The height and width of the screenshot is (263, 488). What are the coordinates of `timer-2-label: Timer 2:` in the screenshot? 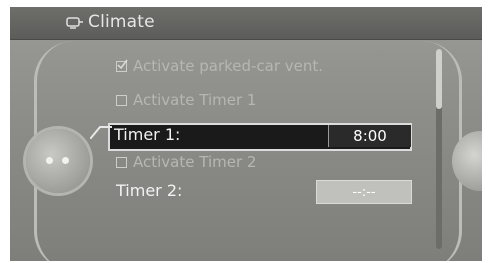 It's located at (149, 190).